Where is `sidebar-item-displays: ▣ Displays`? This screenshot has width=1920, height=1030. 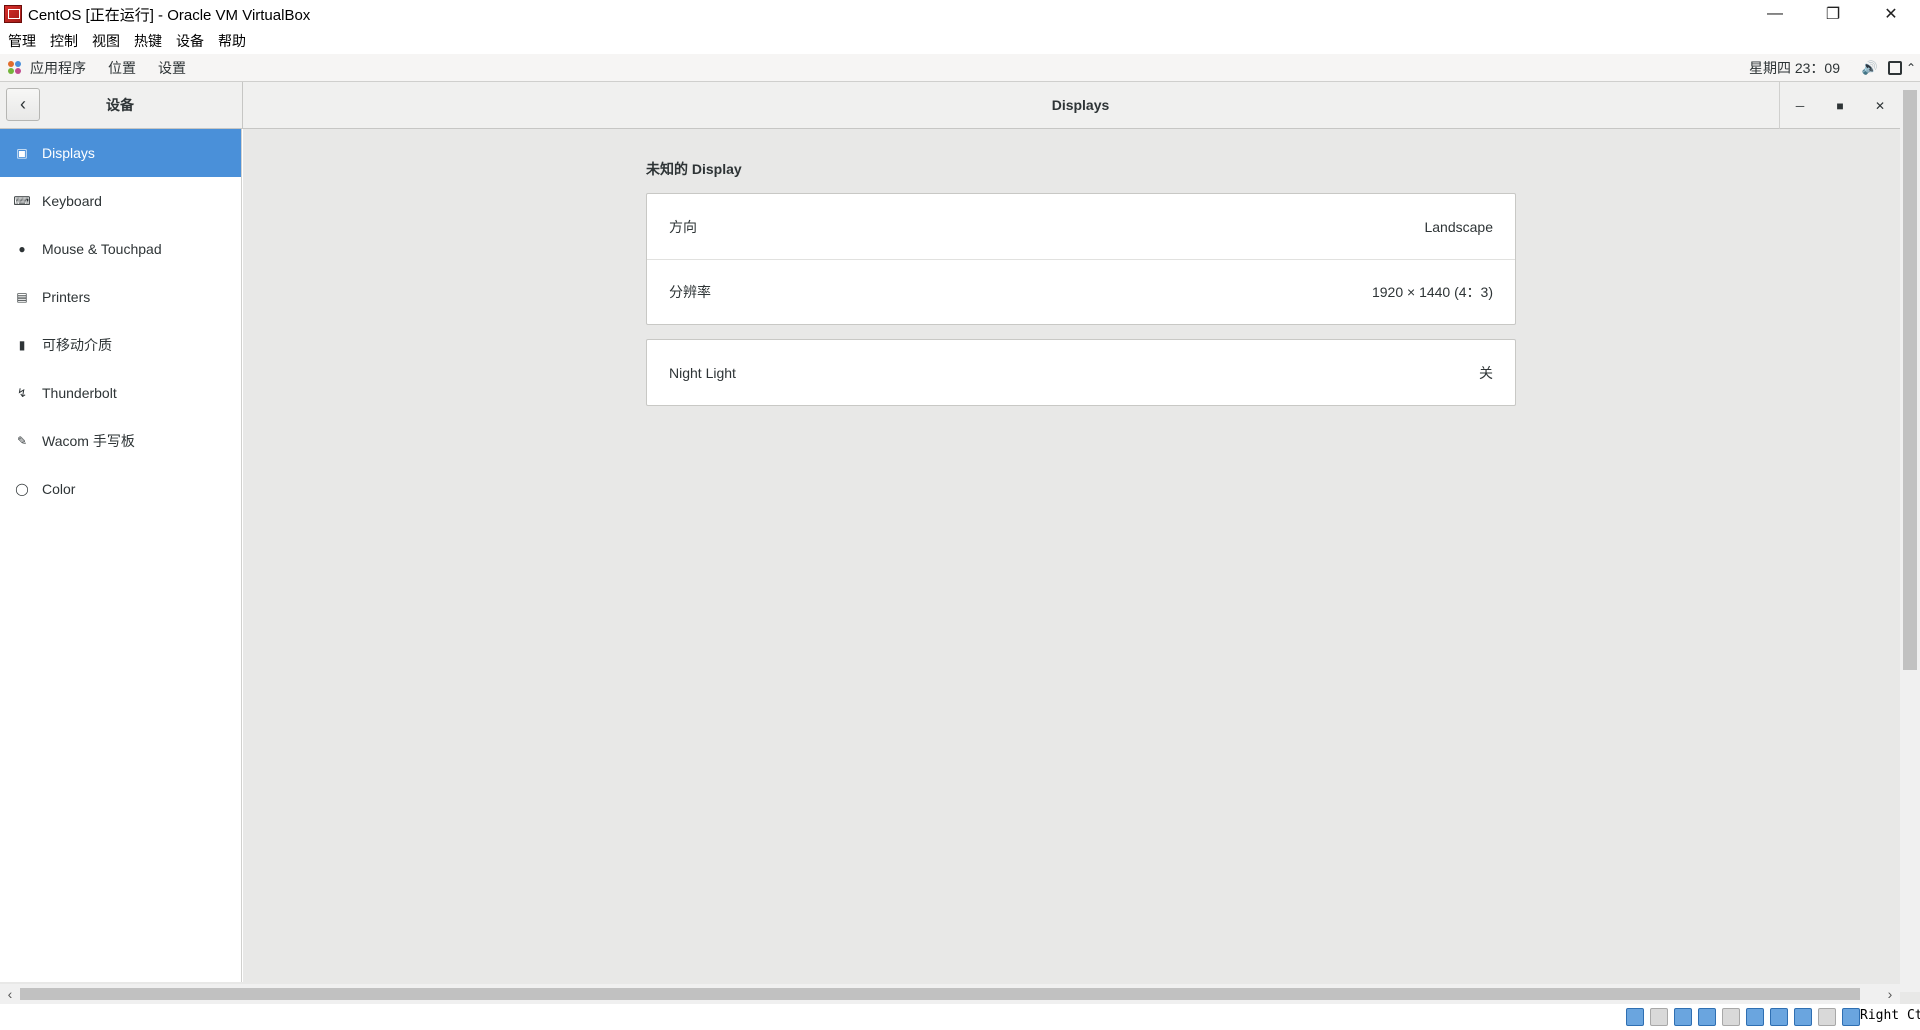 sidebar-item-displays: ▣ Displays is located at coordinates (120, 153).